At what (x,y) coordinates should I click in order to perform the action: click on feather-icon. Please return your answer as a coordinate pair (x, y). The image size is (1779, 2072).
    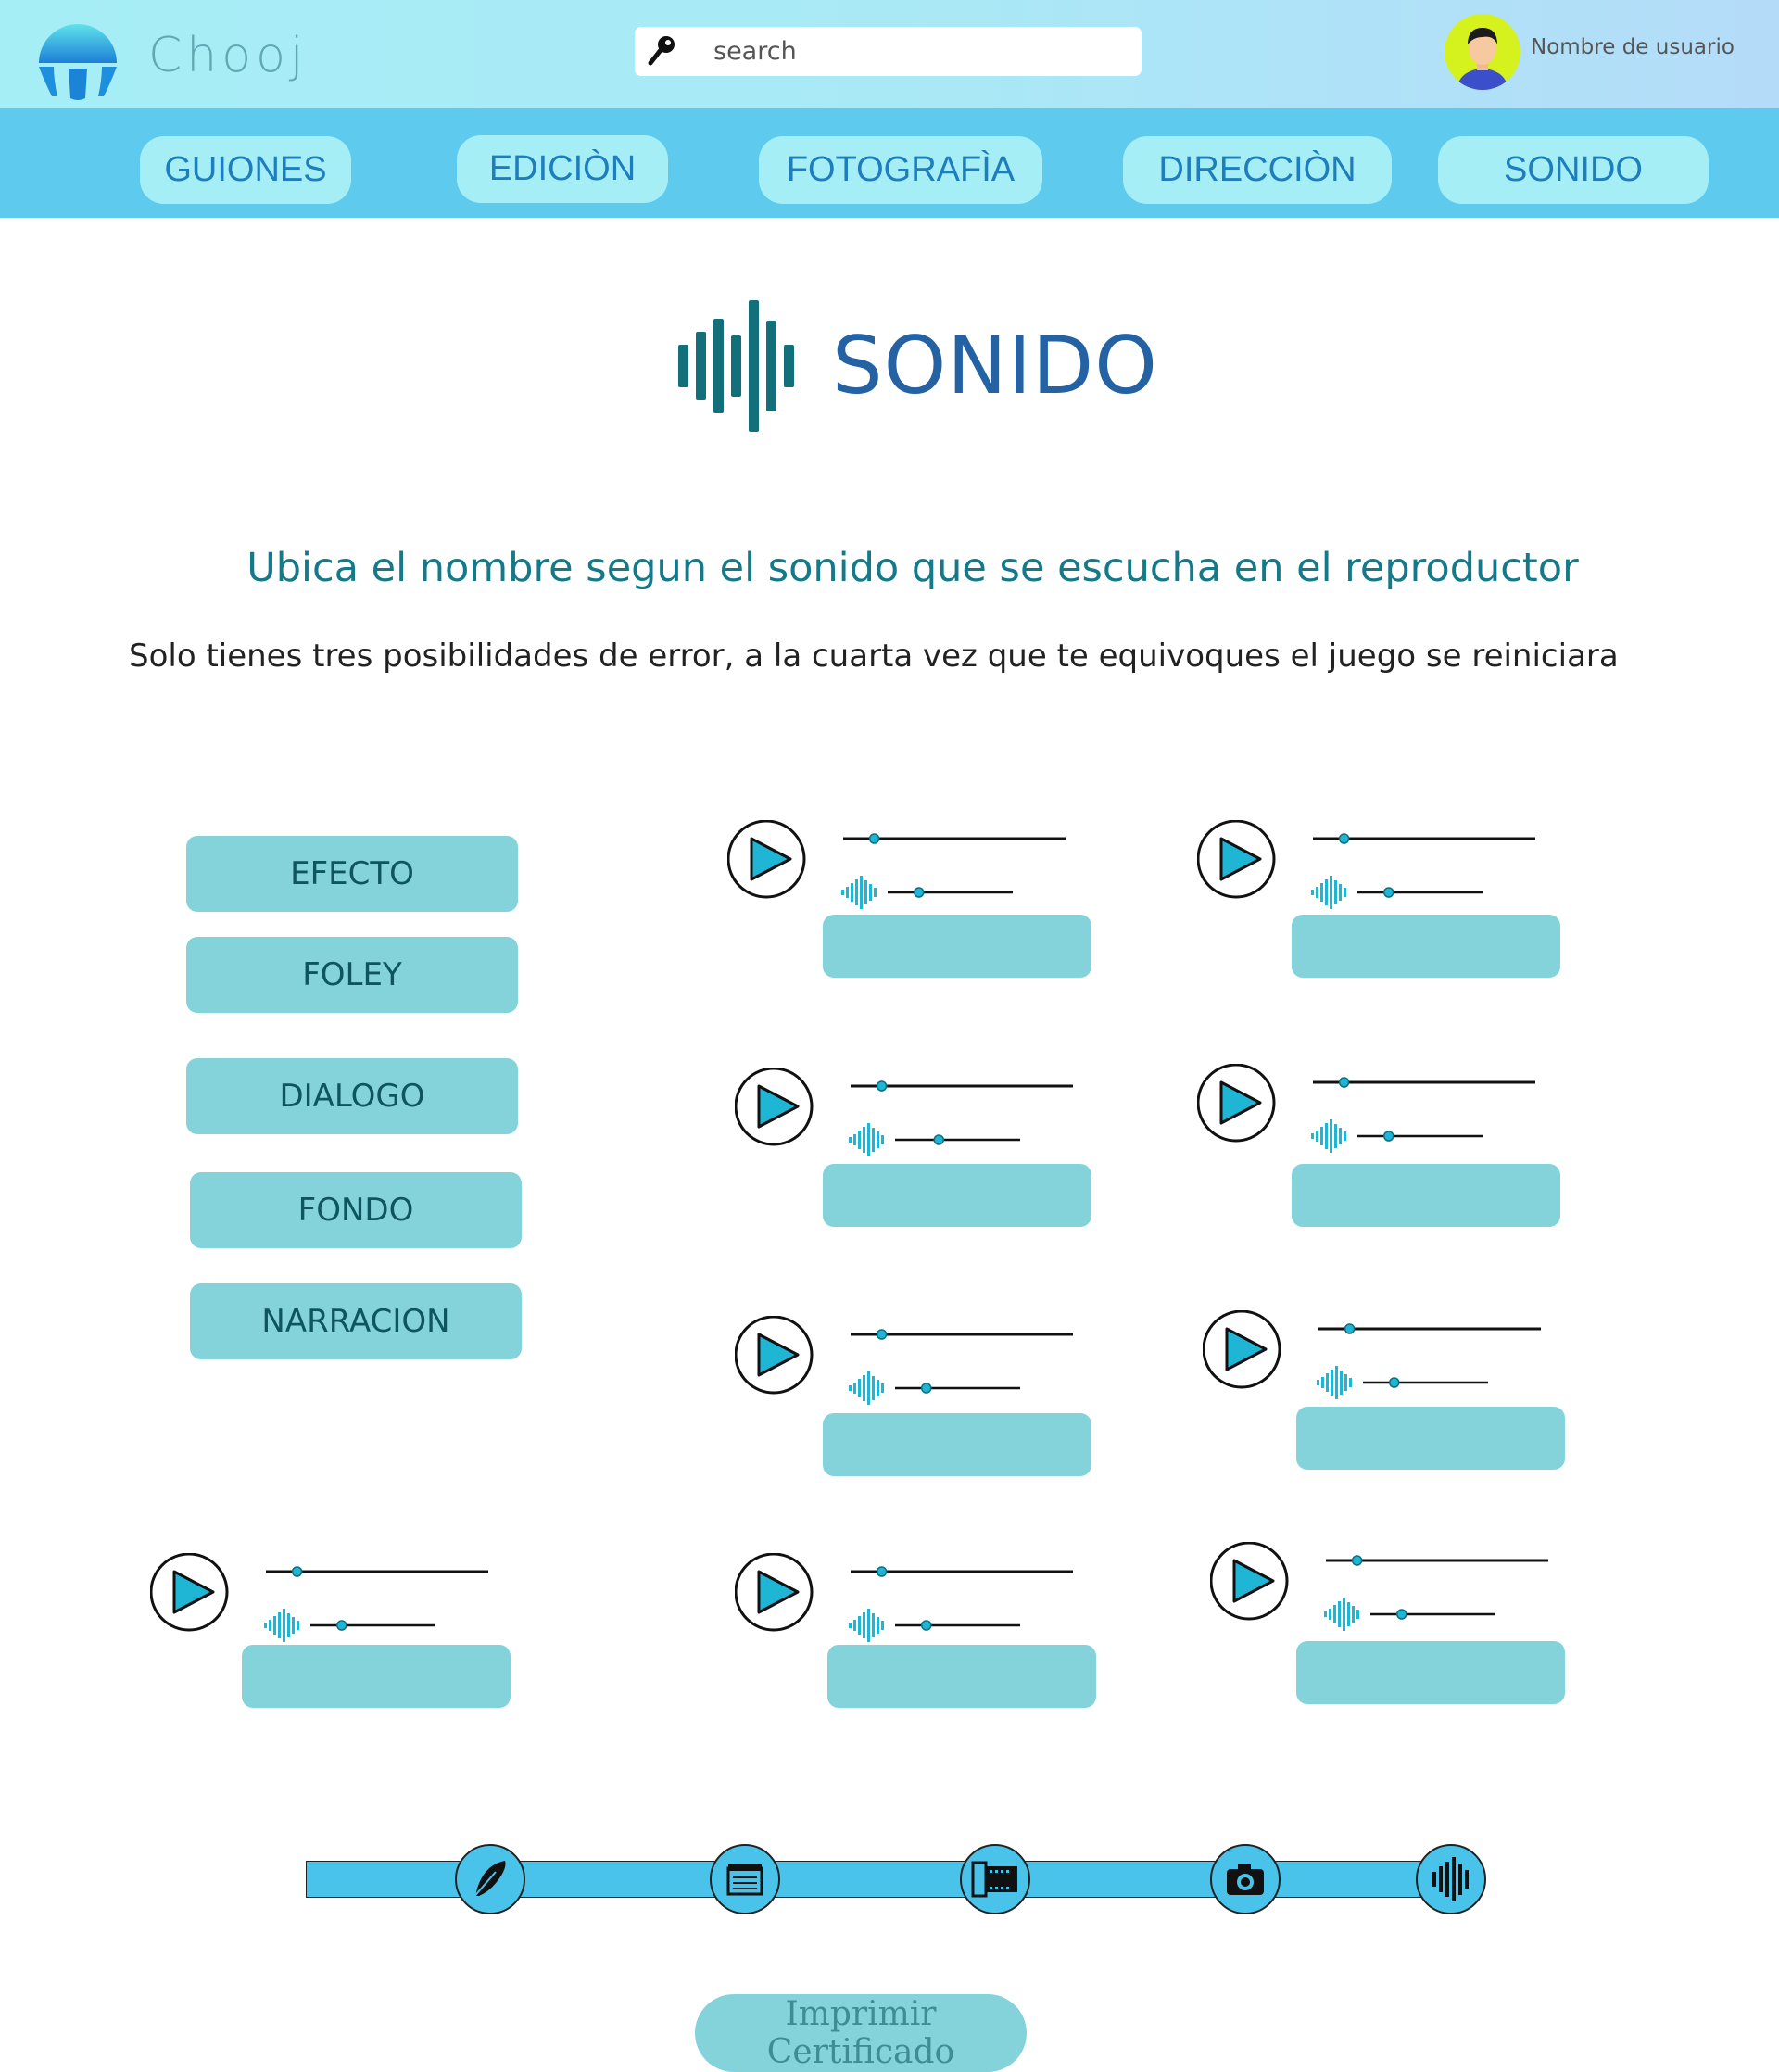
    Looking at the image, I should click on (488, 1881).